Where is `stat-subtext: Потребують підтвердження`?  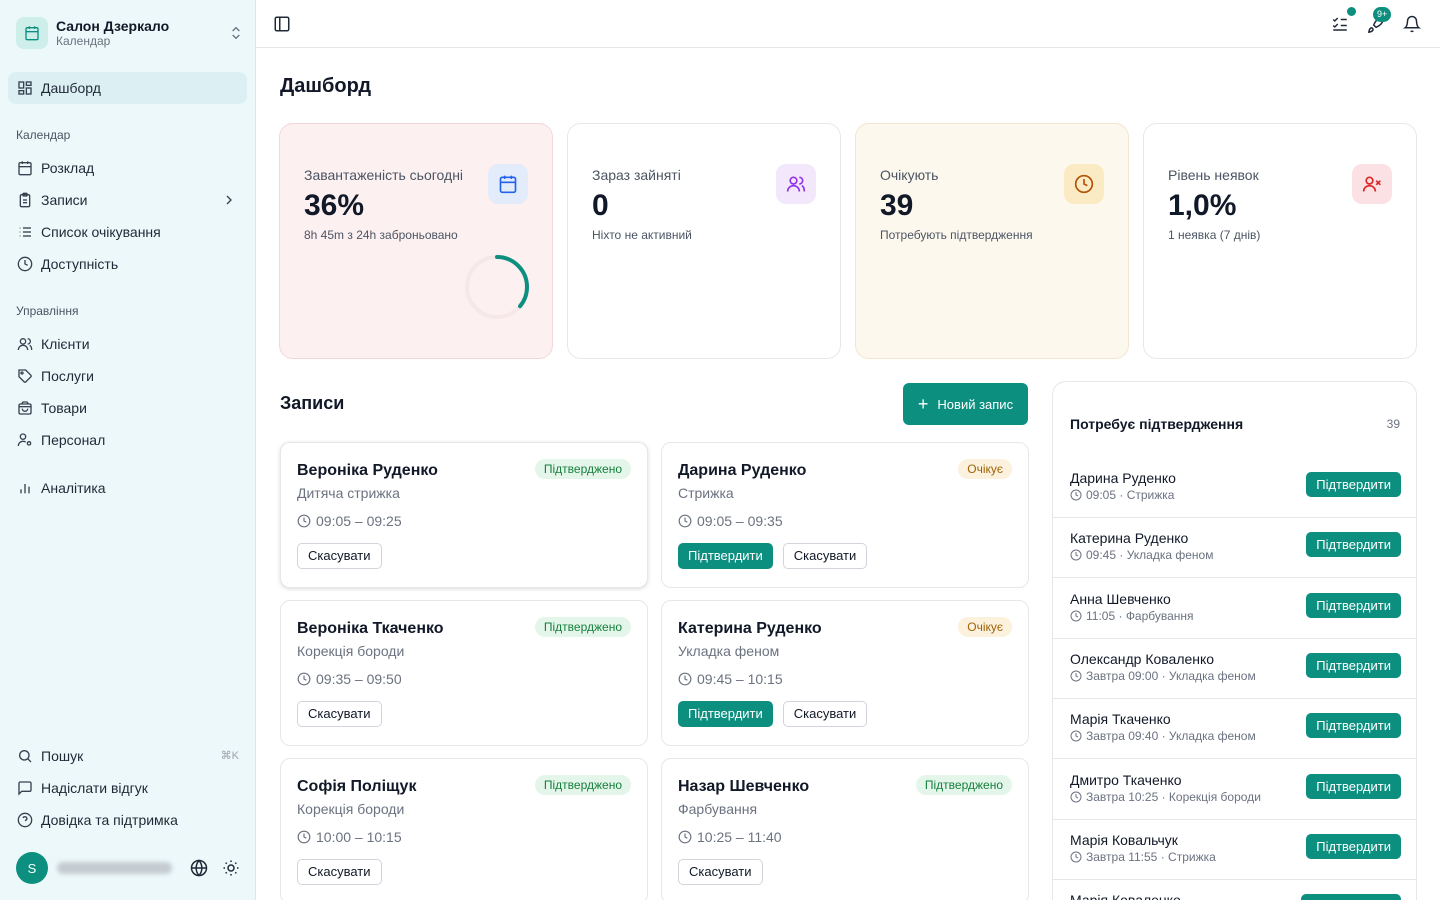 stat-subtext: Потребують підтвердження is located at coordinates (956, 235).